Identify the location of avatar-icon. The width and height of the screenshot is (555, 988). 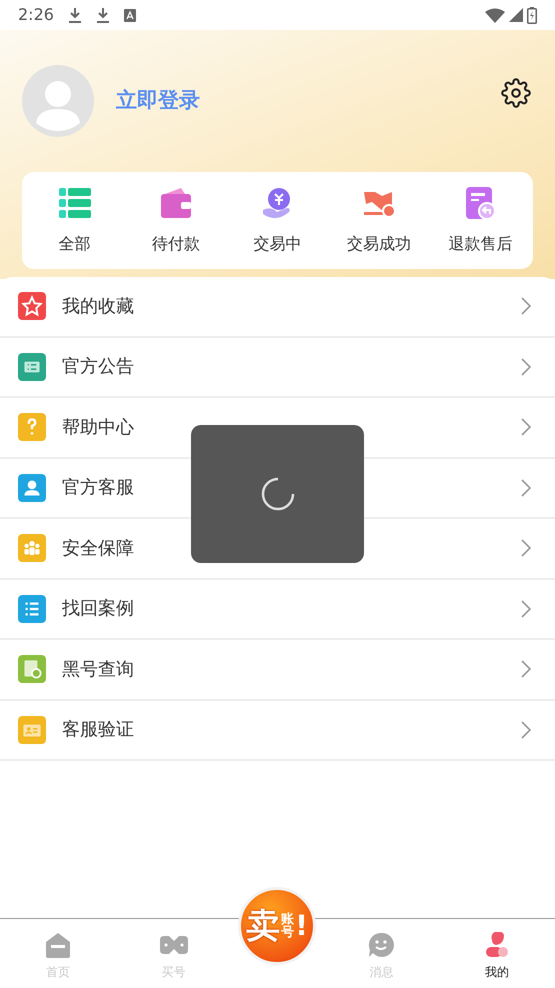
(58, 101).